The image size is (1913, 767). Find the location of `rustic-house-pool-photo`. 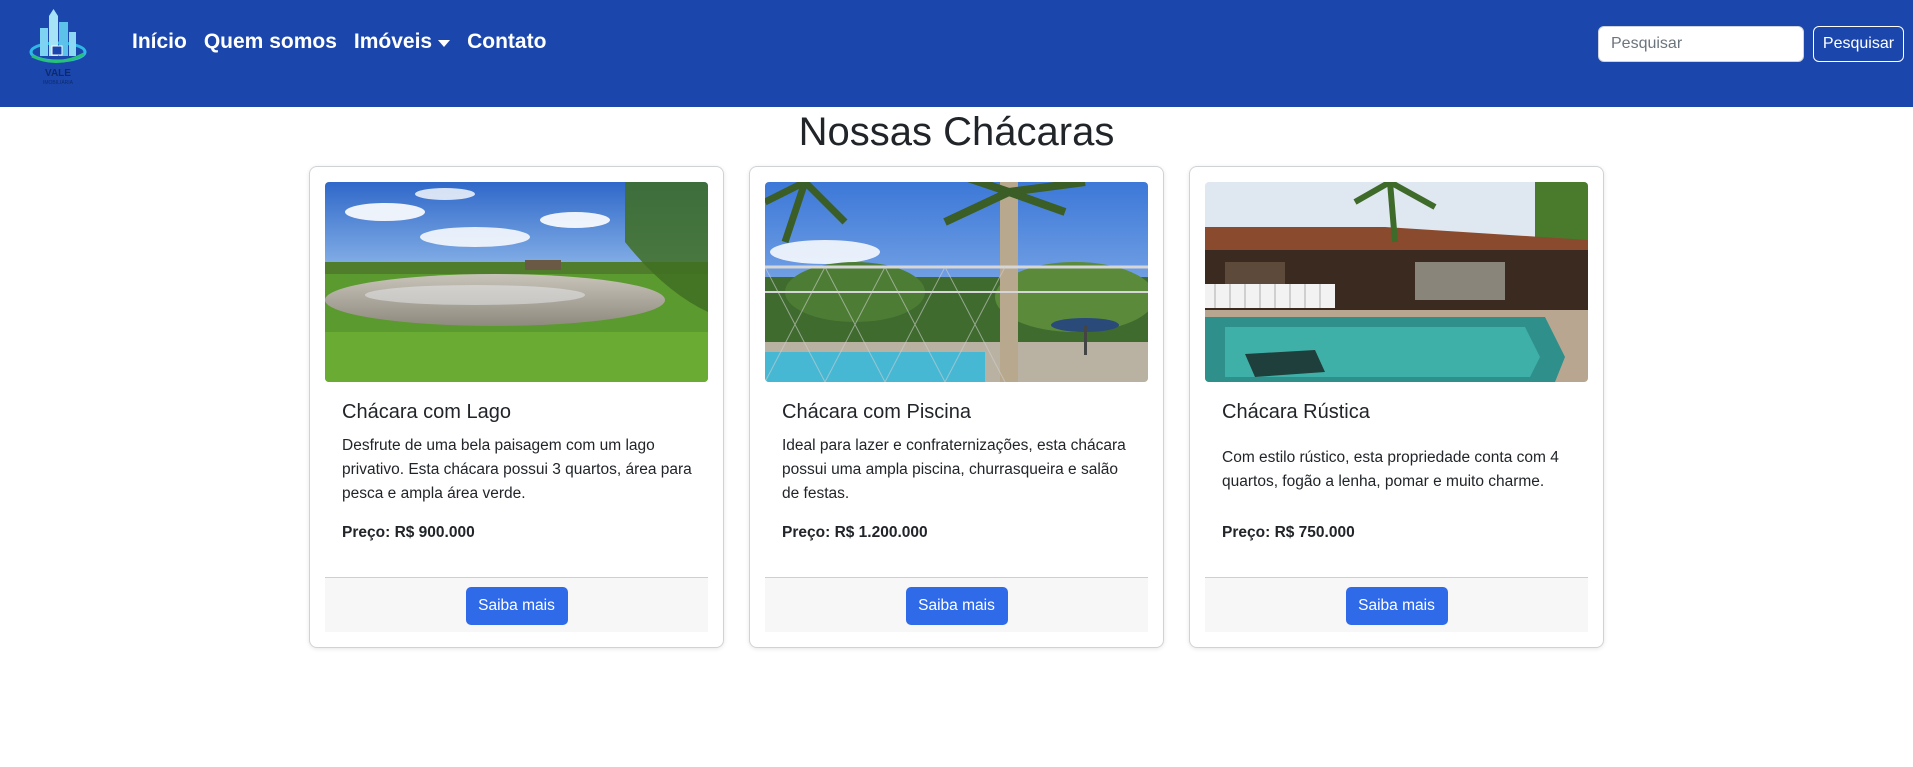

rustic-house-pool-photo is located at coordinates (1396, 282).